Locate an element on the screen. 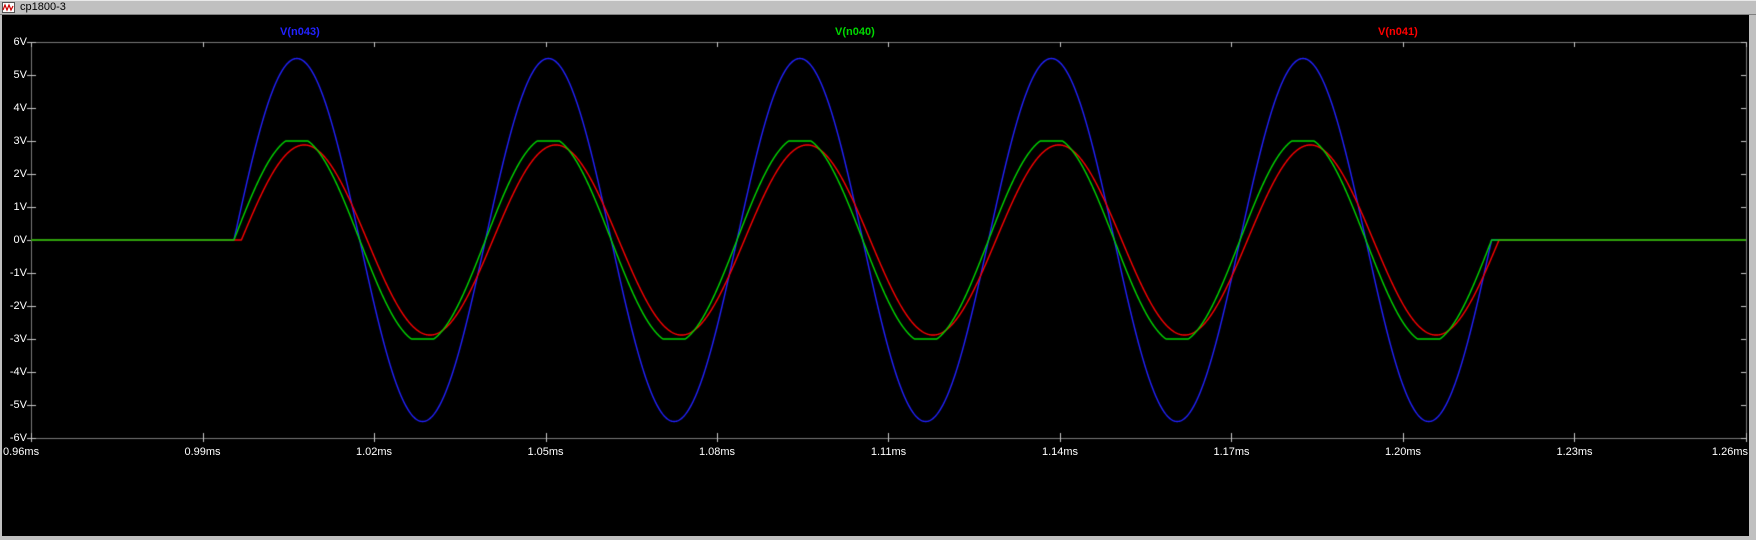 This screenshot has height=540, width=1756. y-tick-label: -2V is located at coordinates (18, 306).